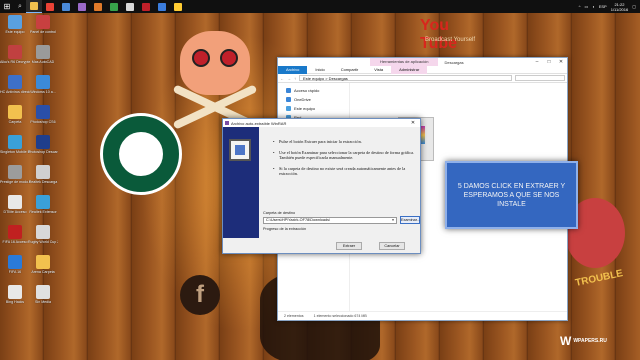 This screenshot has height=360, width=640. I want to click on up-icon: ↑, so click(295, 78).